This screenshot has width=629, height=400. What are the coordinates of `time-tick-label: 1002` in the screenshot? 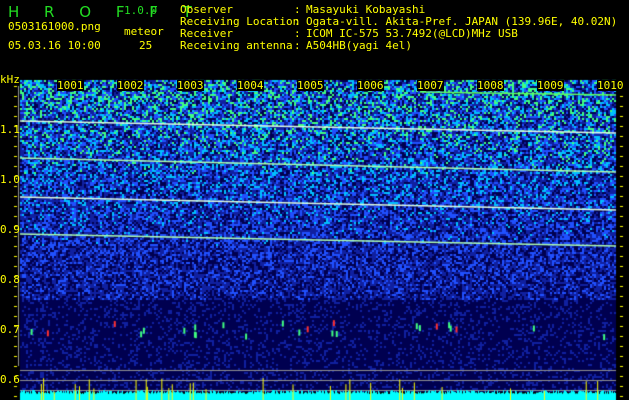 It's located at (130, 85).